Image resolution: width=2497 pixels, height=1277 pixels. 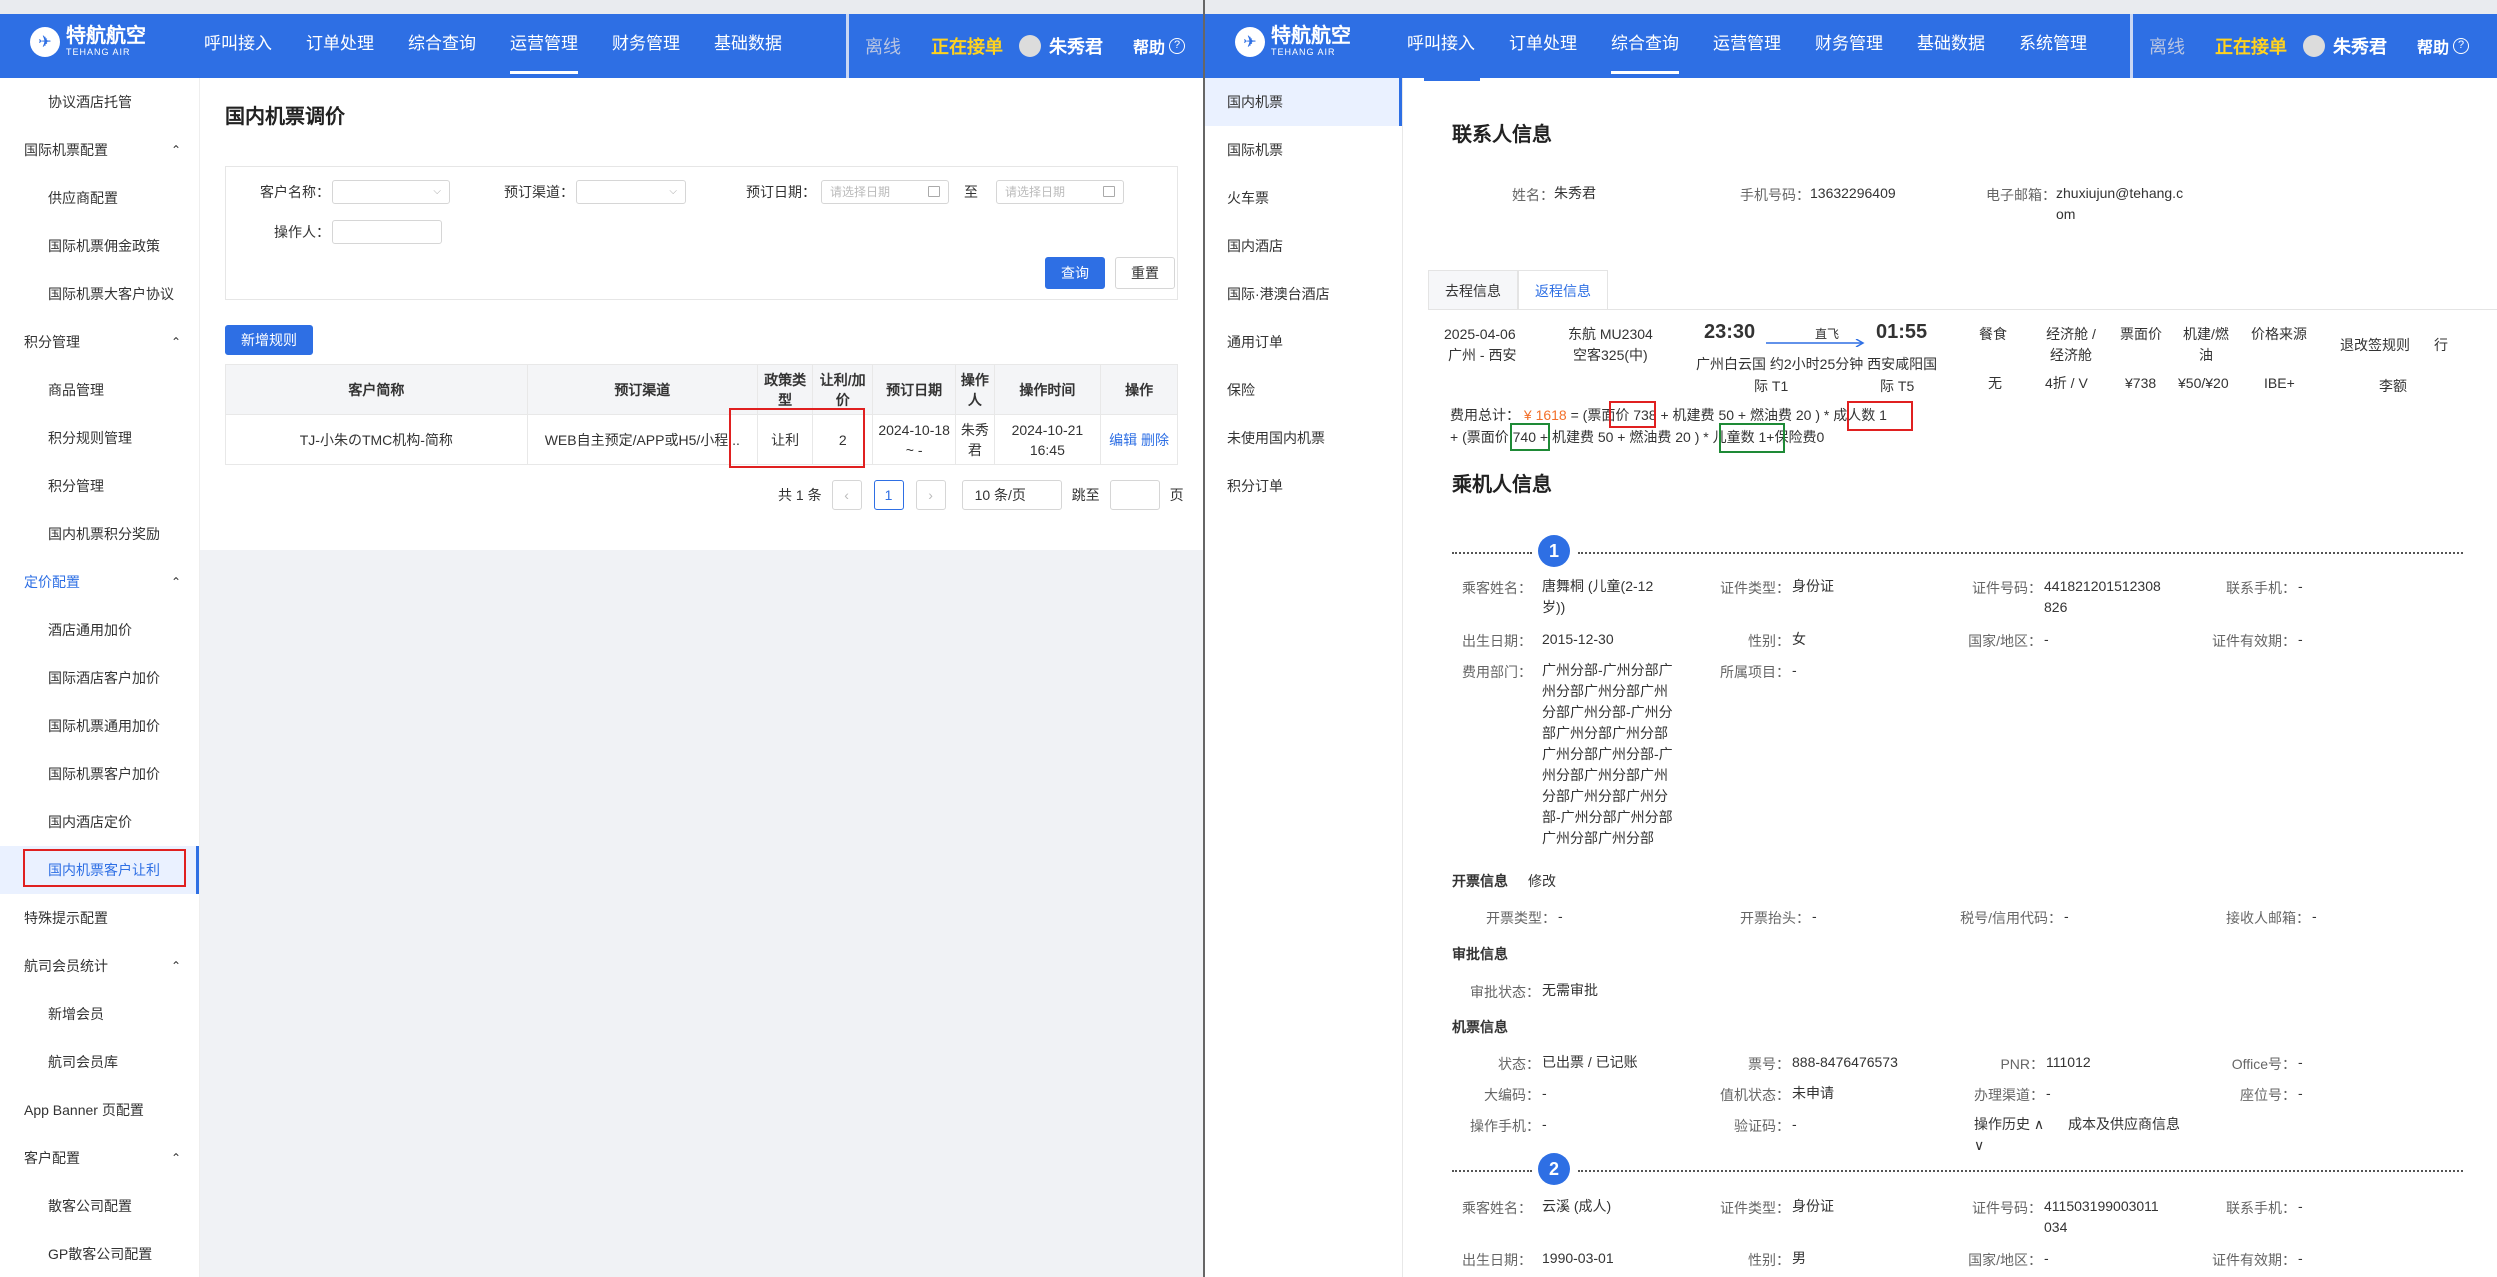 What do you see at coordinates (99, 966) in the screenshot?
I see `sidebar-group-18: 航司会员统计 ⌃` at bounding box center [99, 966].